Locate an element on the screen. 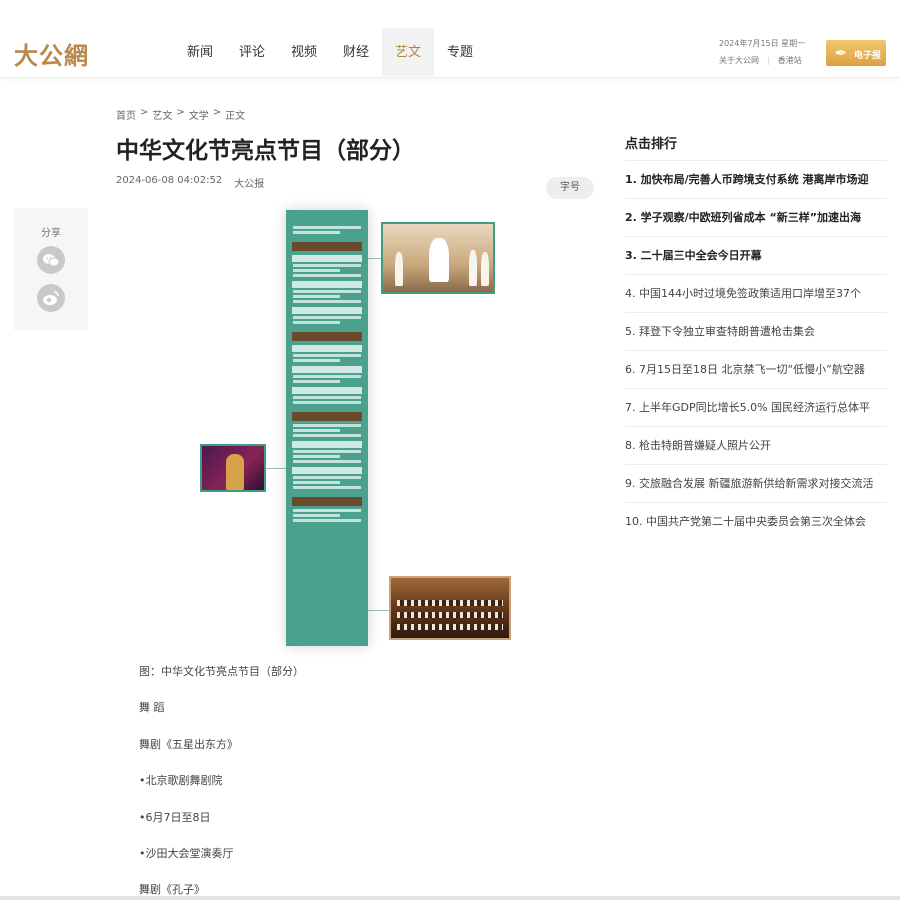 The width and height of the screenshot is (900, 900). breadcrumb-current: 正文 is located at coordinates (235, 116).